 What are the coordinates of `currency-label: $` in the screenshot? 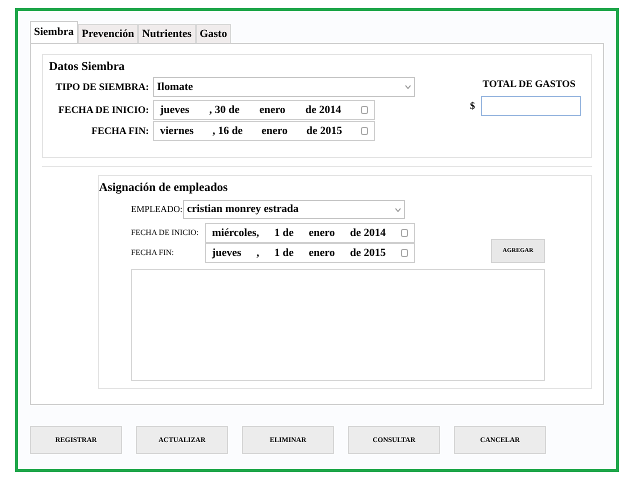 It's located at (472, 107).